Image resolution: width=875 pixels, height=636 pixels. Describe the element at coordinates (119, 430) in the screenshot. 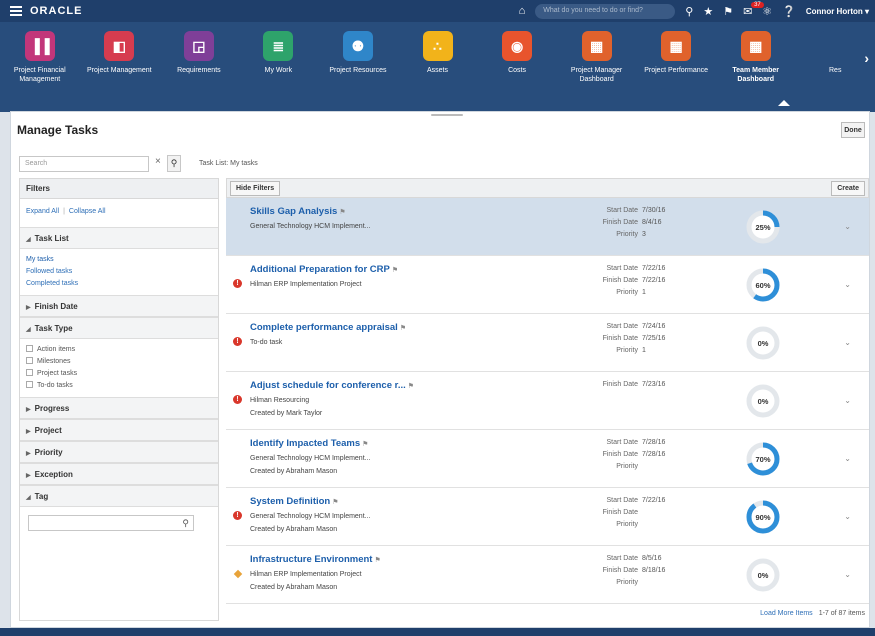

I see `filter-section-project: ▶ Project` at that location.